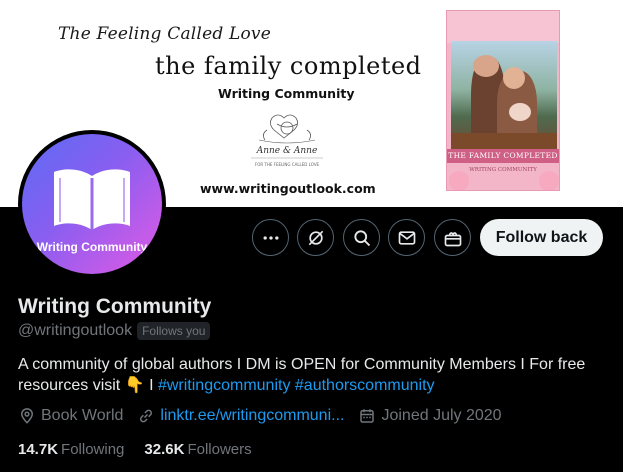  I want to click on grok-button, so click(315, 237).